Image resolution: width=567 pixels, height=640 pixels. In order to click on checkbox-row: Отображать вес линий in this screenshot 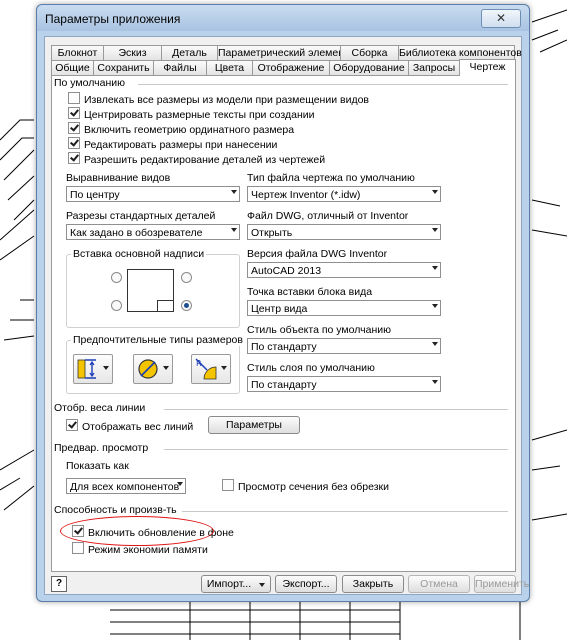, I will do `click(129, 426)`.